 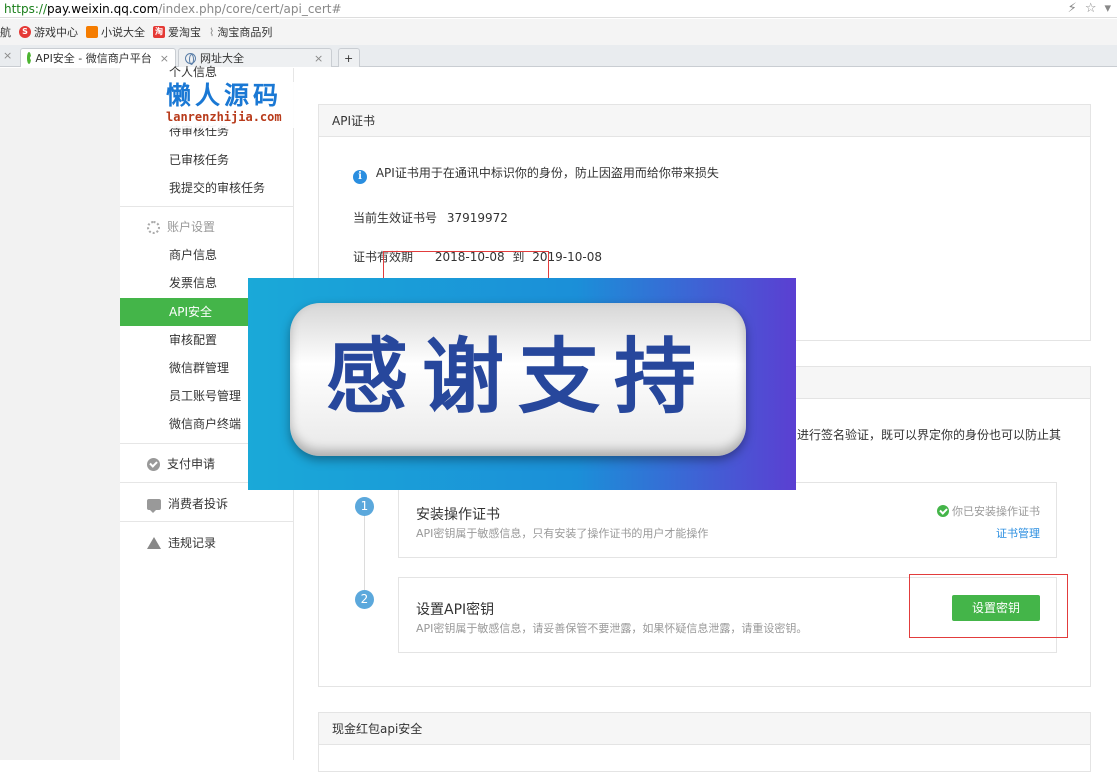 I want to click on gear-icon, so click(x=153, y=227).